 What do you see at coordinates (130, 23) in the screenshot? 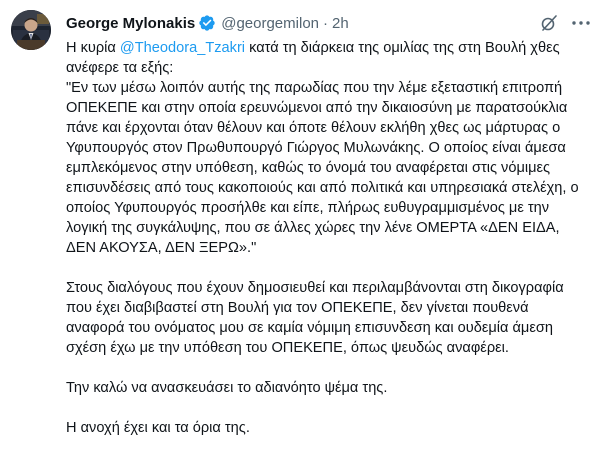
I see `author-display-name: George Mylonakis` at bounding box center [130, 23].